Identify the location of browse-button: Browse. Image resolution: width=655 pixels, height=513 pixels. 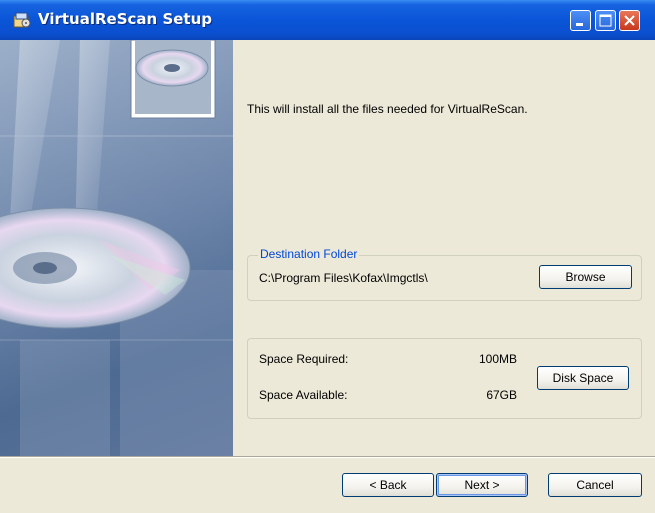
(585, 277).